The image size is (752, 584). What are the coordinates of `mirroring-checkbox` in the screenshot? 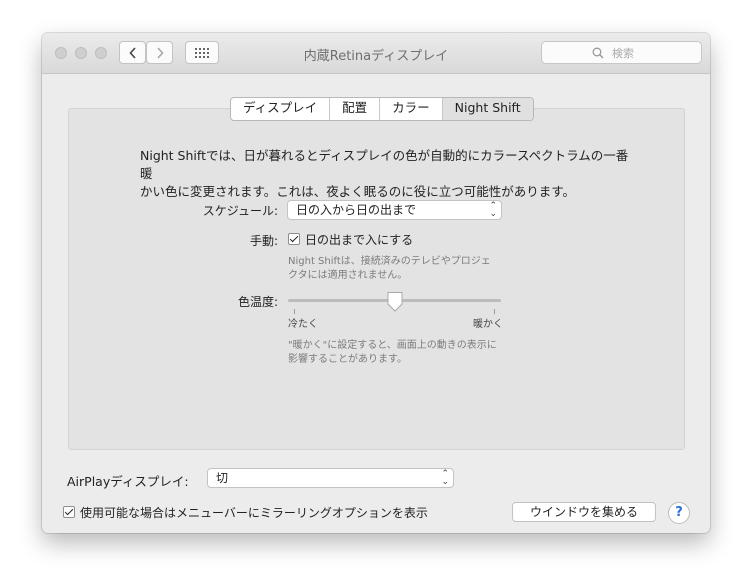 It's located at (69, 512).